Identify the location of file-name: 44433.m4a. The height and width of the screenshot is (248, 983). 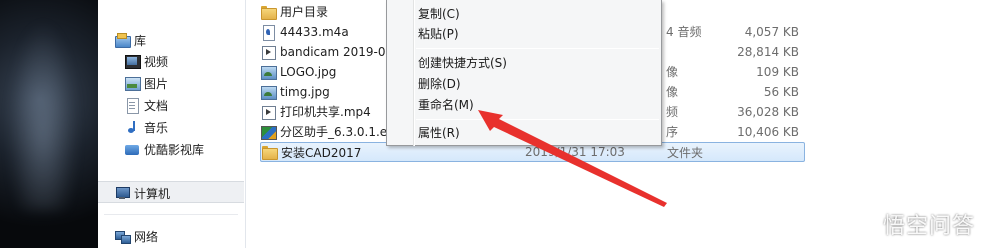
(314, 31).